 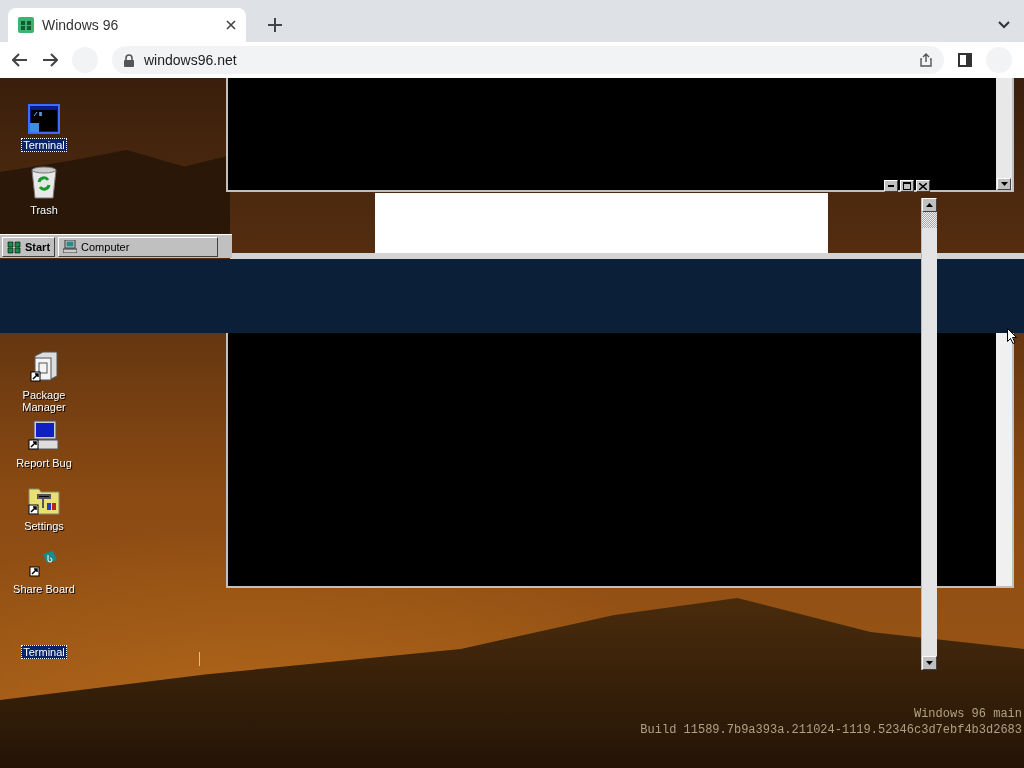 I want to click on package-box-icon, so click(x=44, y=367).